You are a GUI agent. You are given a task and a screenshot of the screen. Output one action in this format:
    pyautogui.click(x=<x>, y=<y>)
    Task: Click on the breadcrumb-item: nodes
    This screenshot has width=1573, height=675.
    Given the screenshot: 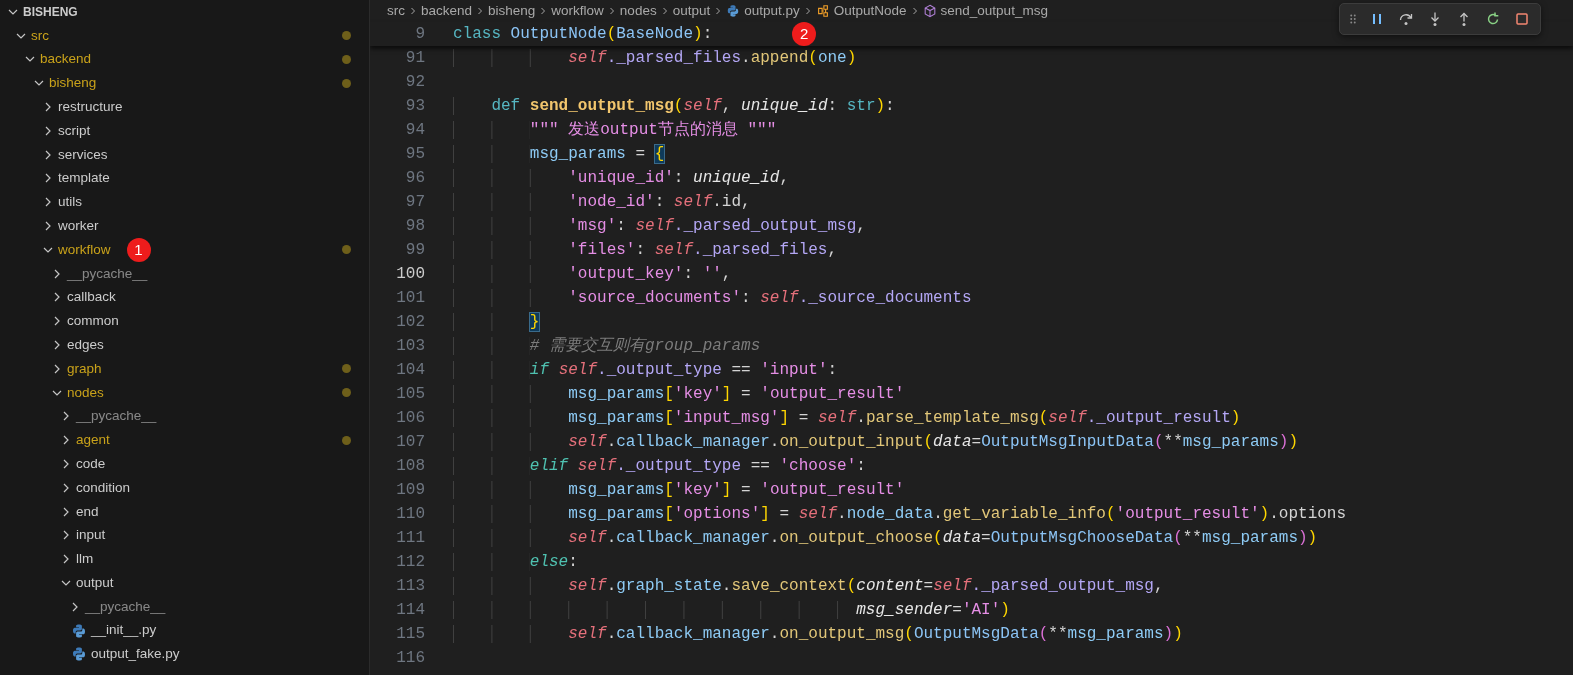 What is the action you would take?
    pyautogui.click(x=638, y=11)
    